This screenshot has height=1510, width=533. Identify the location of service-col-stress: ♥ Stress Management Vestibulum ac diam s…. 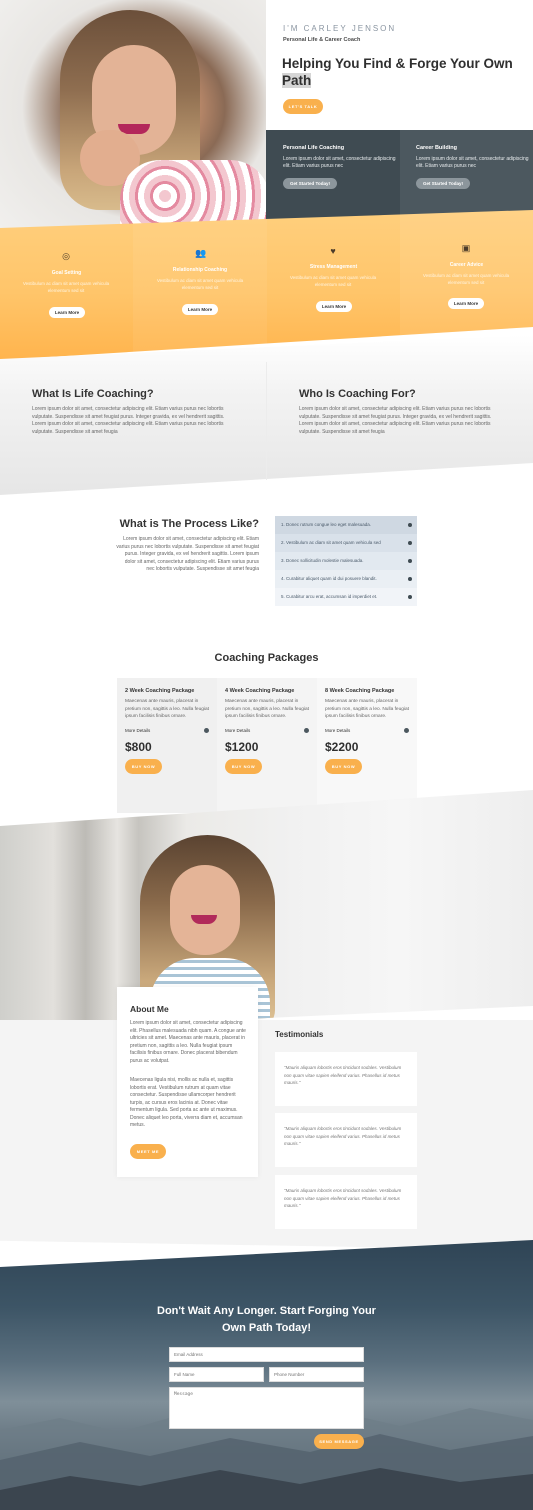
(333, 285).